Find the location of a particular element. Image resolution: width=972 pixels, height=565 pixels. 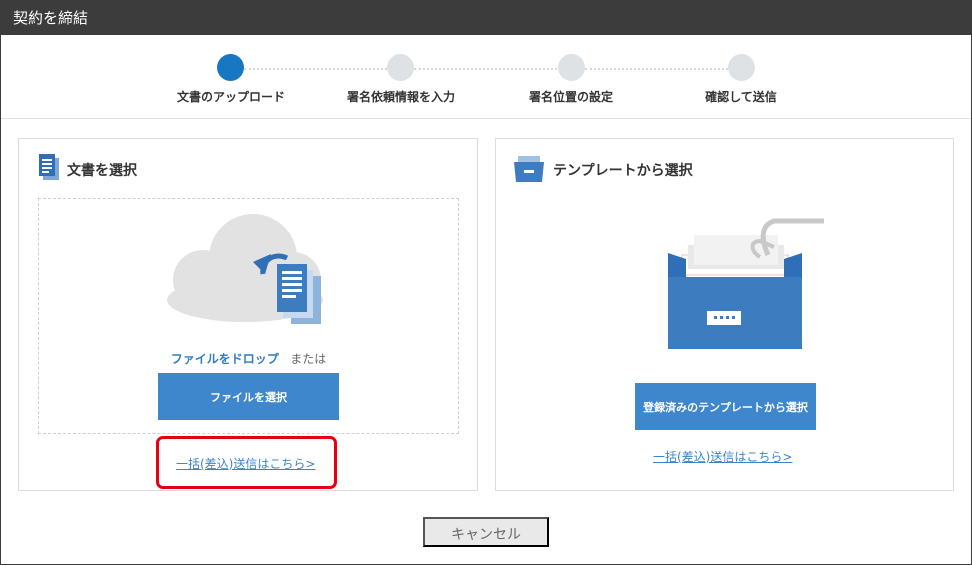

document-icon is located at coordinates (50, 170).